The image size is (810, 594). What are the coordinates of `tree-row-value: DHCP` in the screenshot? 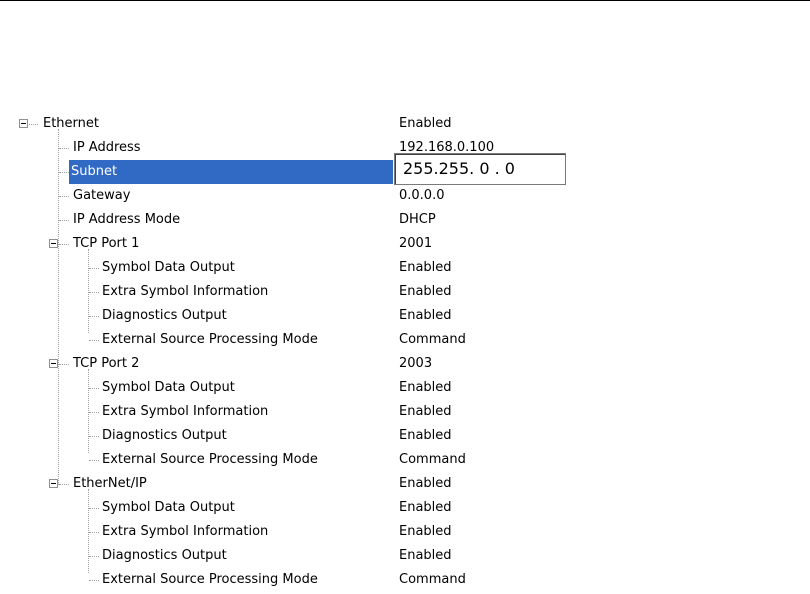 It's located at (417, 219).